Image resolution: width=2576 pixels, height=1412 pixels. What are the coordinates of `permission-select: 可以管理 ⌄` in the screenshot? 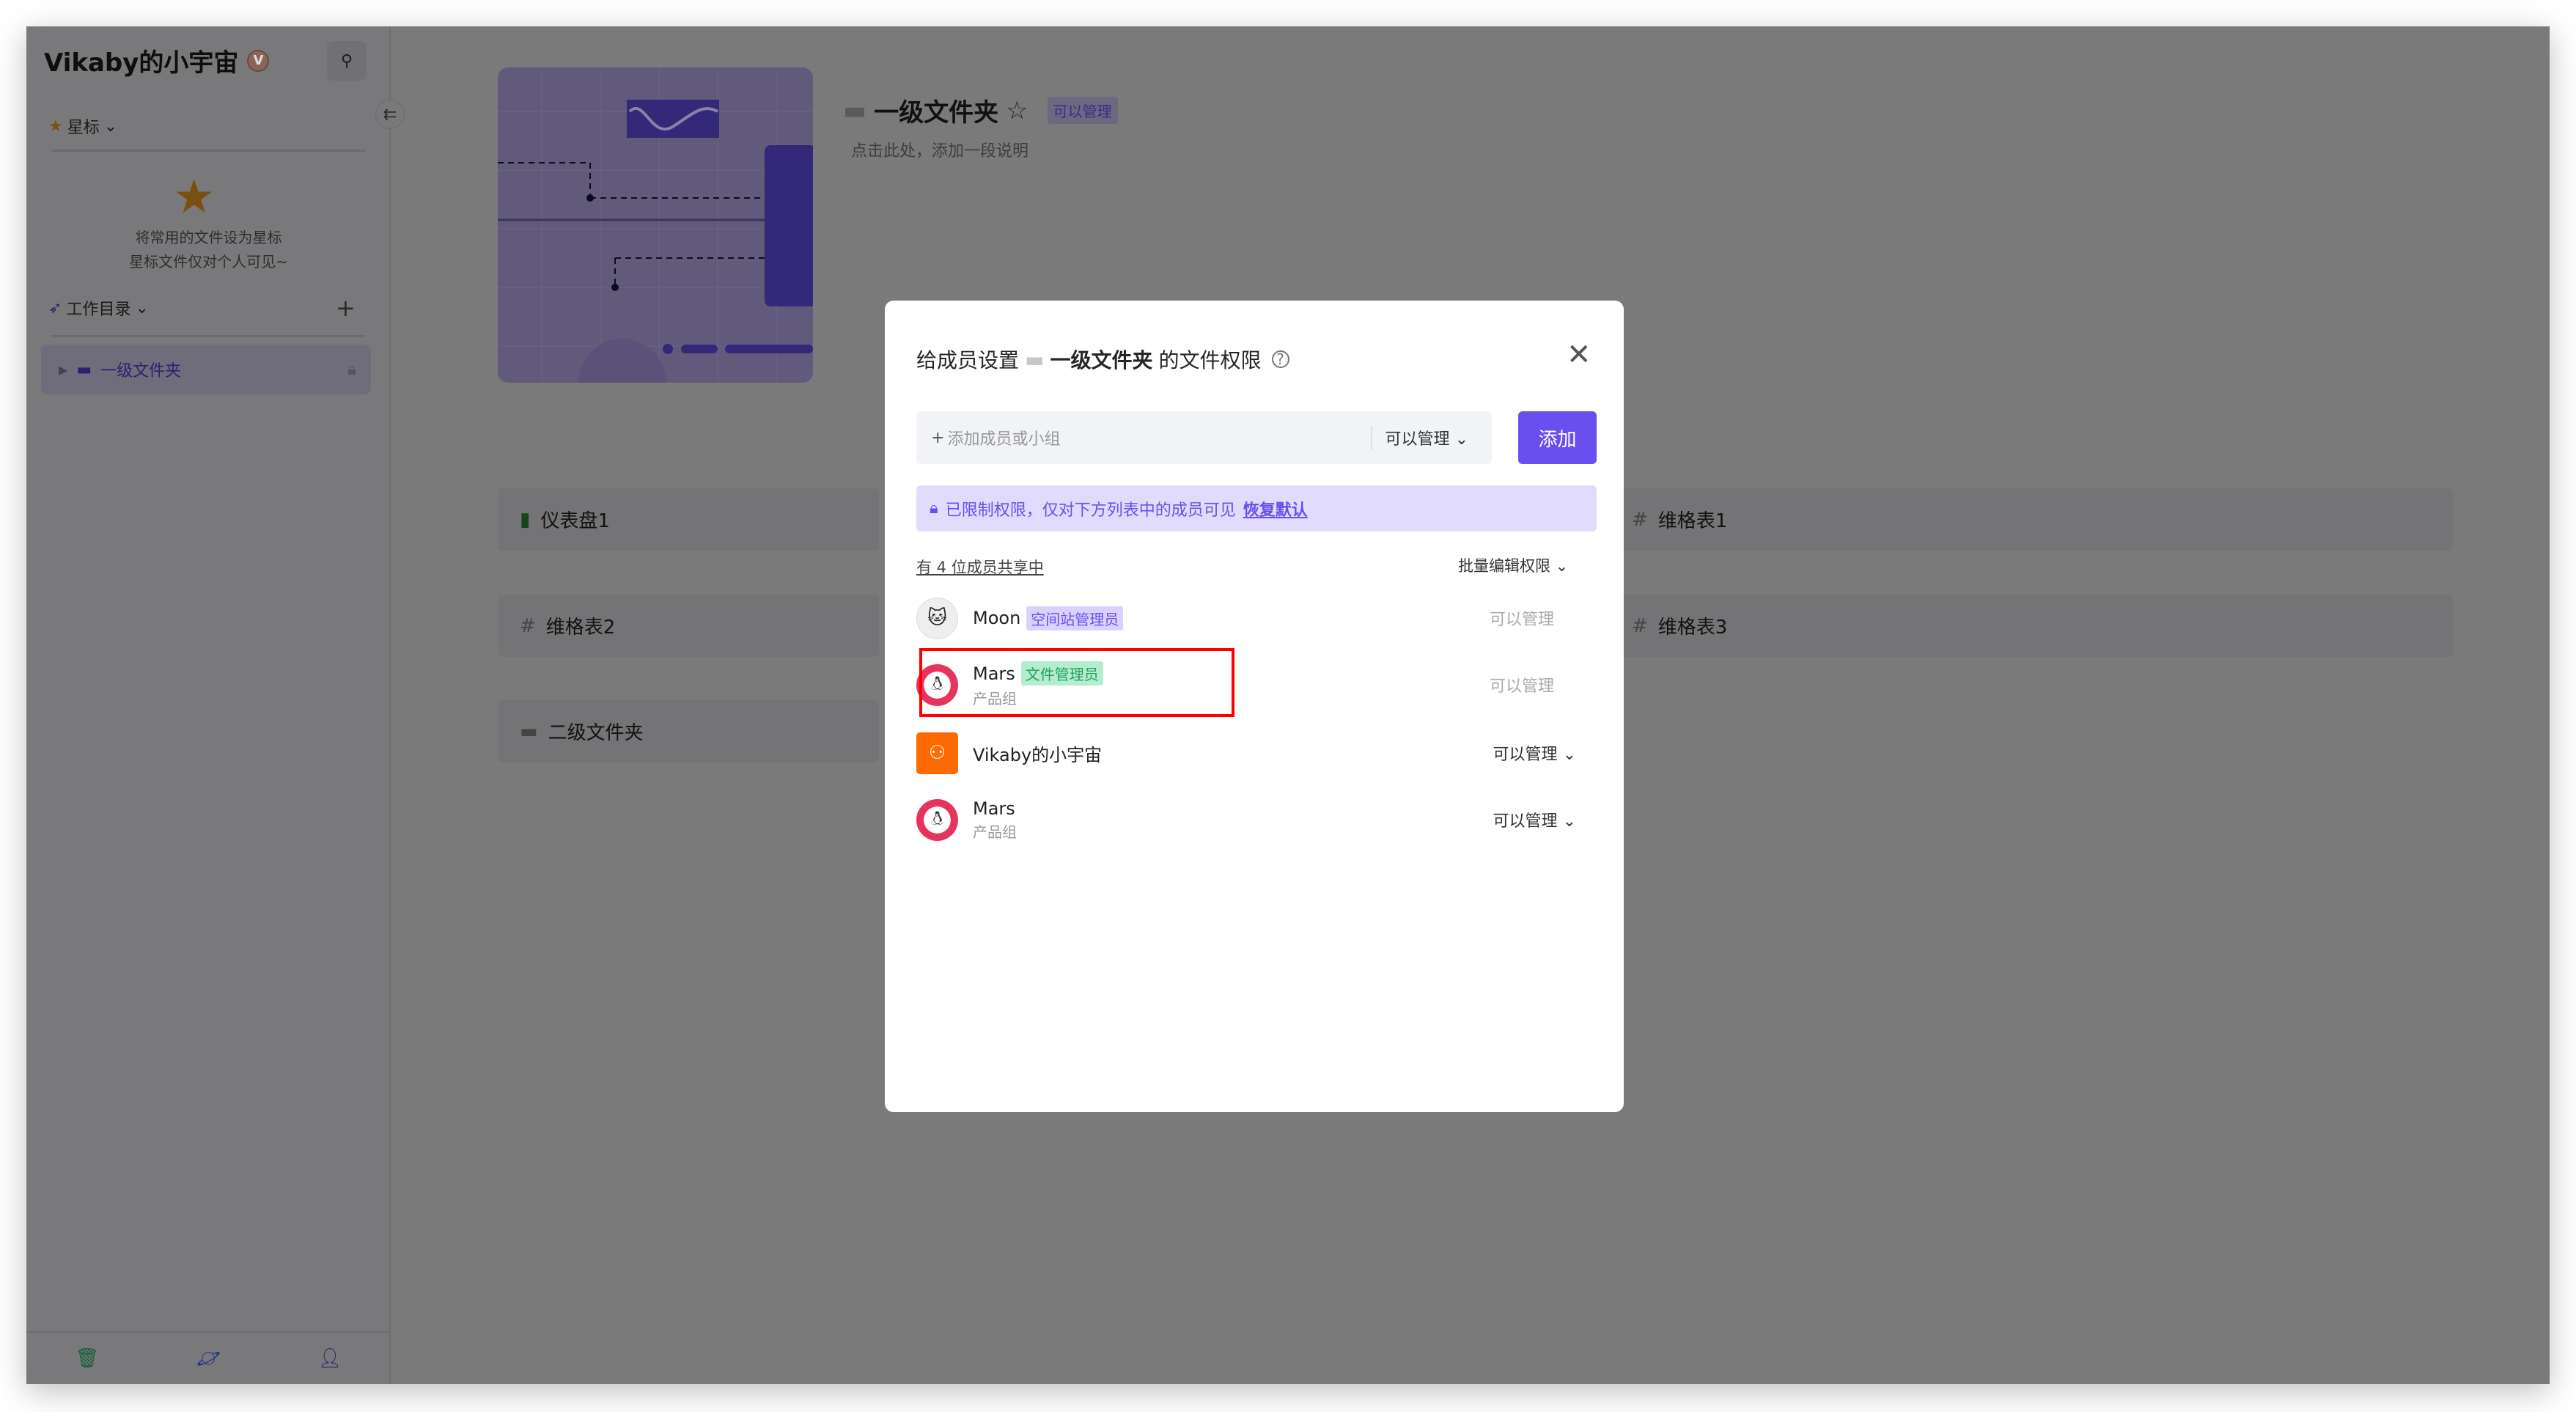 It's located at (1431, 438).